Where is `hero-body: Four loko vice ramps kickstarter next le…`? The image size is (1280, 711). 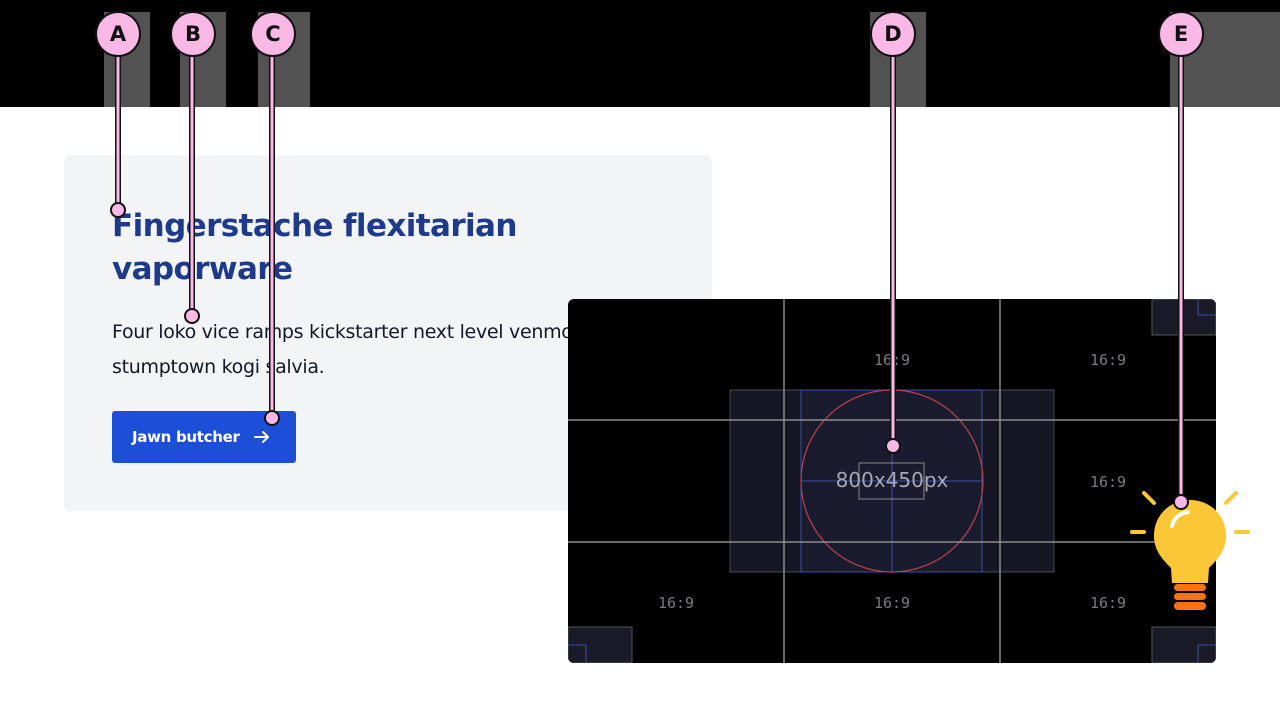
hero-body: Four loko vice ramps kickstarter next le… is located at coordinates (342, 349).